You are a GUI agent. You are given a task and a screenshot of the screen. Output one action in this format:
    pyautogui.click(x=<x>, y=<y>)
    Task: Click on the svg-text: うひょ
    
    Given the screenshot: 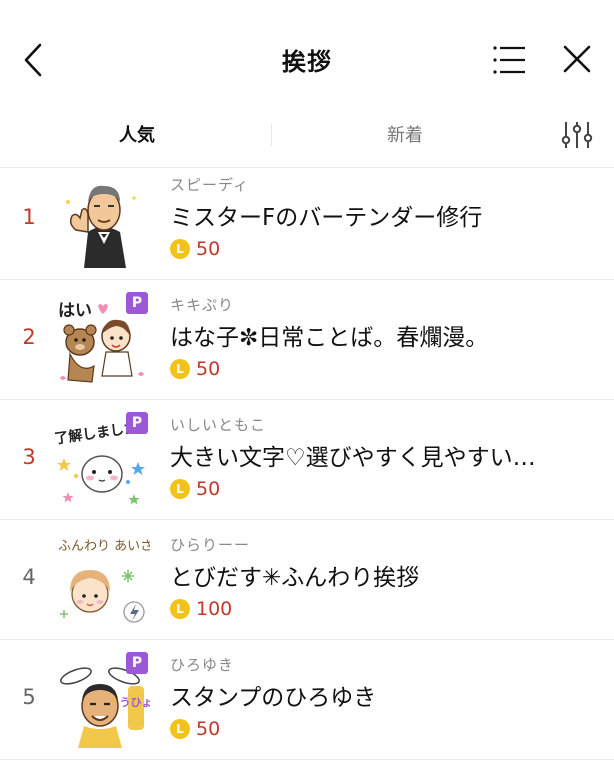 What is the action you would take?
    pyautogui.click(x=135, y=702)
    